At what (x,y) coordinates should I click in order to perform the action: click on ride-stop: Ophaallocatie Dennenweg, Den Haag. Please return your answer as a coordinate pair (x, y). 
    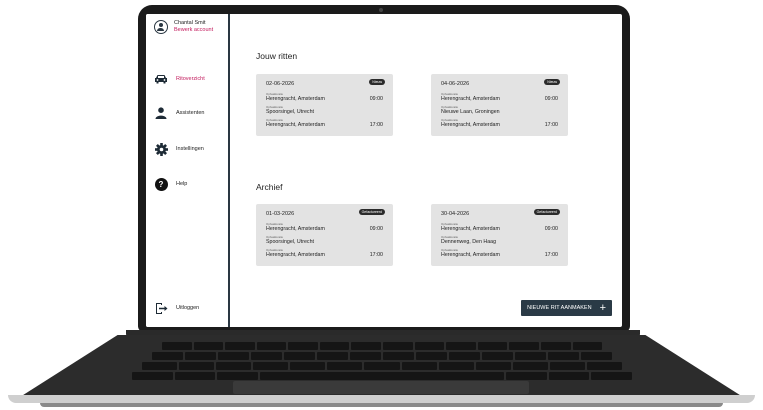
    Looking at the image, I should click on (499, 241).